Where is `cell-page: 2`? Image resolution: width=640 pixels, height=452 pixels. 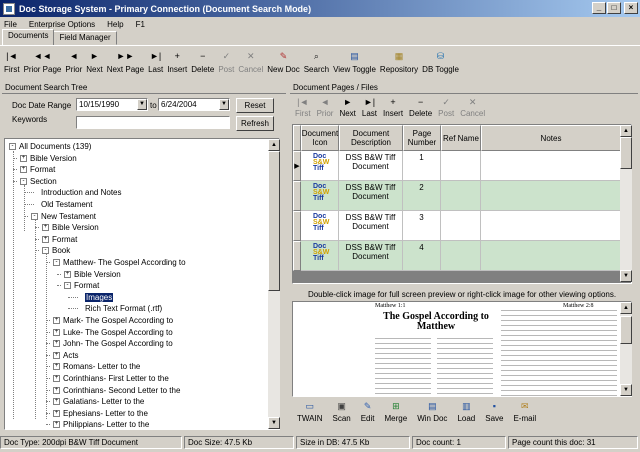 cell-page: 2 is located at coordinates (422, 196).